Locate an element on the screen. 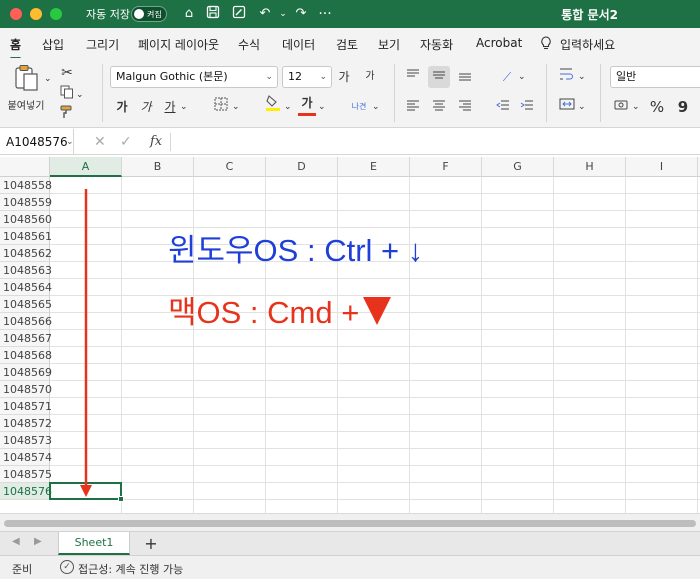 Image resolution: width=700 pixels, height=579 pixels. align-center-icon is located at coordinates (439, 107).